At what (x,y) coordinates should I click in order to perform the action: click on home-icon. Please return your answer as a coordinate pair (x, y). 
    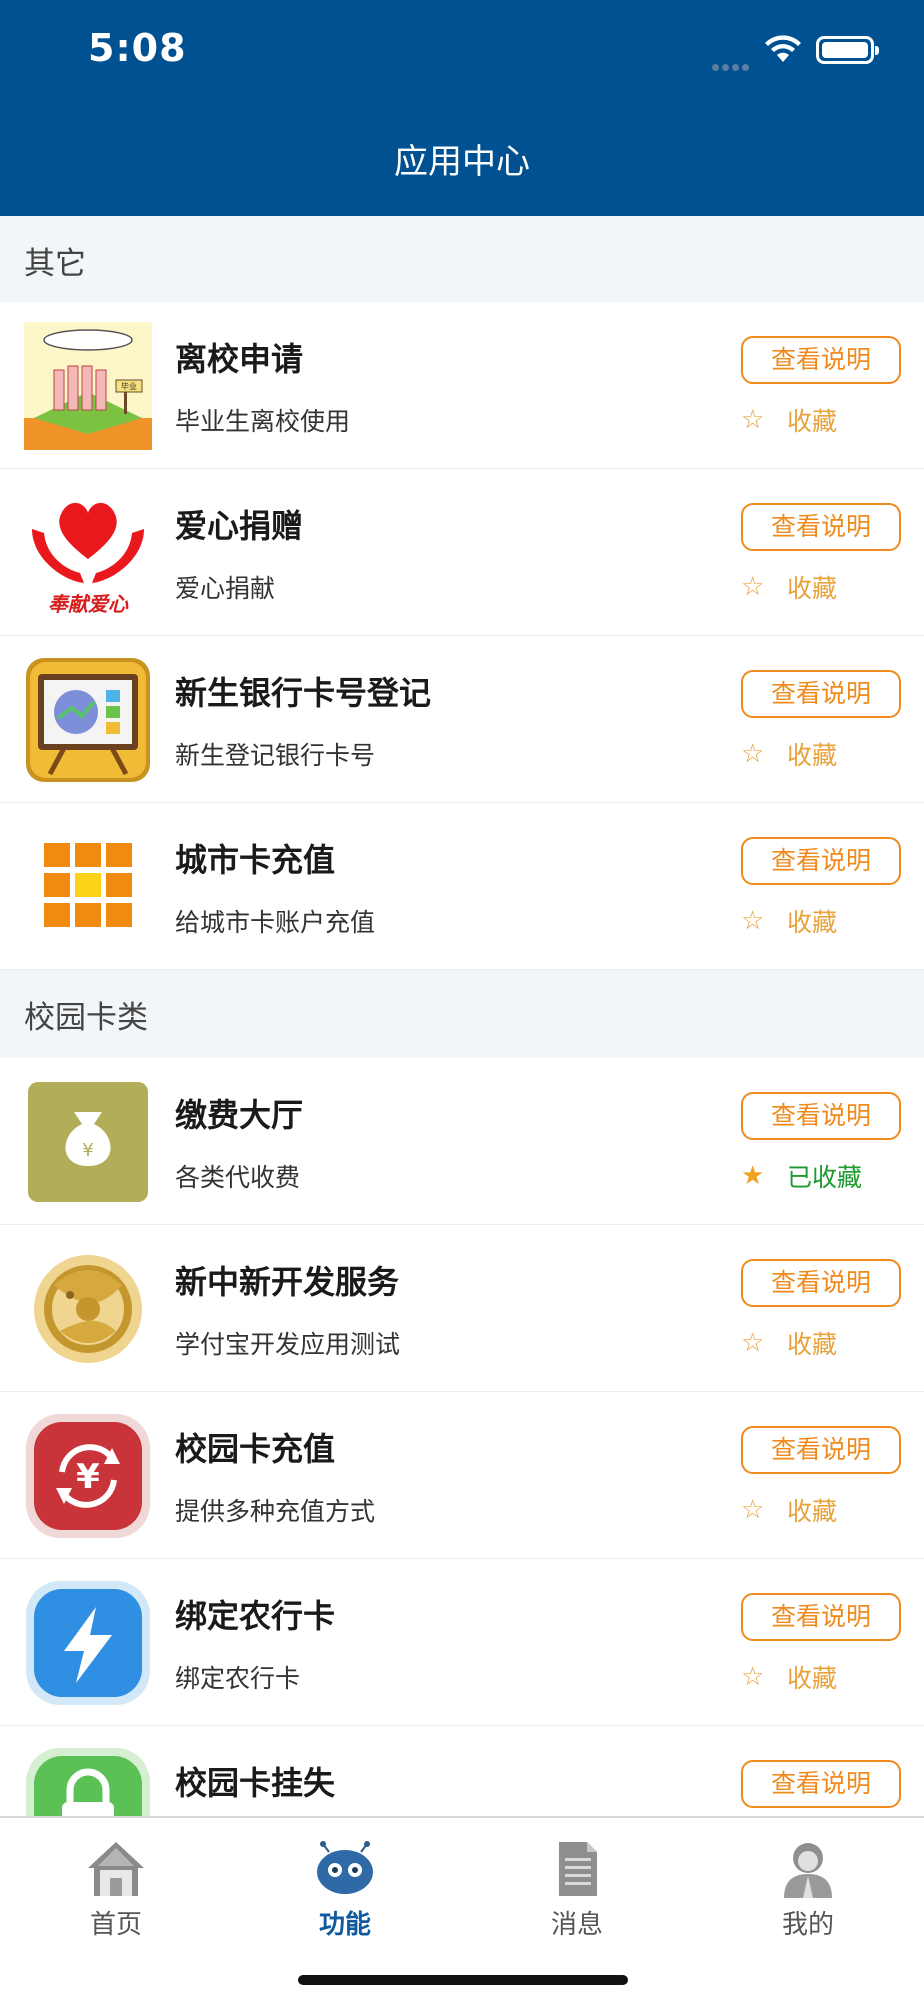
    Looking at the image, I should click on (116, 1869).